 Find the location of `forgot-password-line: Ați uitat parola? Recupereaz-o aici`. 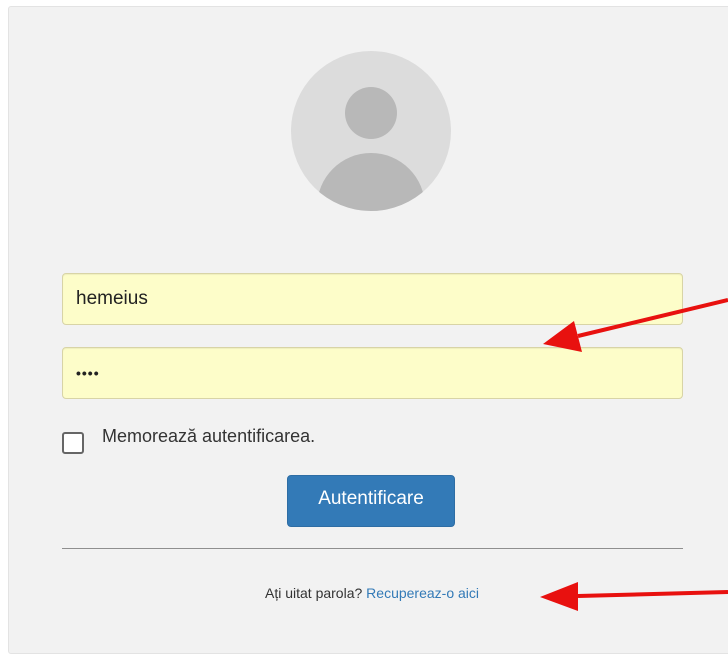

forgot-password-line: Ați uitat parola? Recupereaz-o aici is located at coordinates (364, 593).